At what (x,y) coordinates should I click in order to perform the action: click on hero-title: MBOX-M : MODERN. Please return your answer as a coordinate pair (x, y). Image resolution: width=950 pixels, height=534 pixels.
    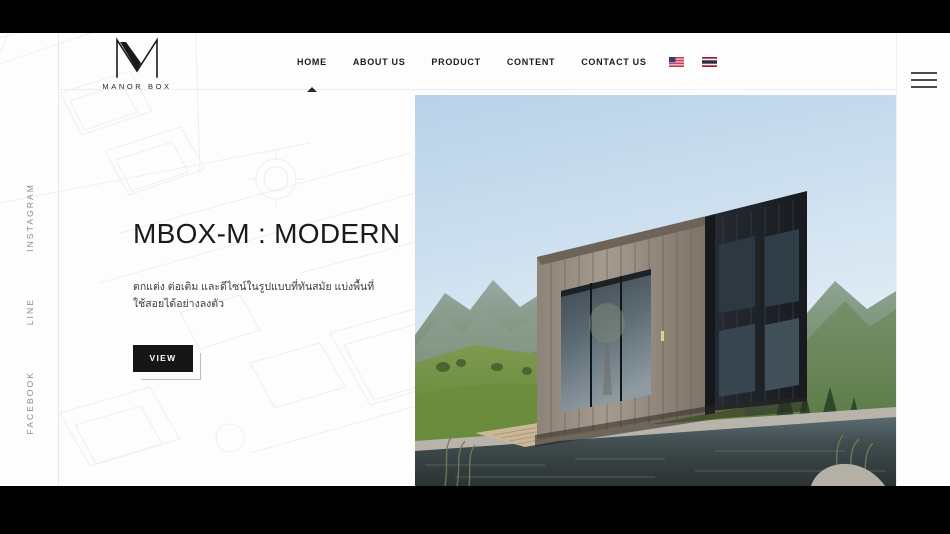
    Looking at the image, I should click on (267, 233).